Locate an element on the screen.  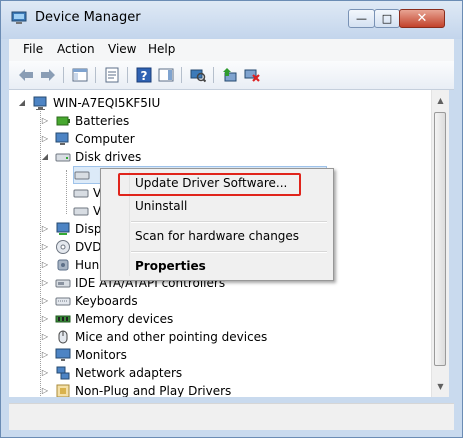
menu-help: Help is located at coordinates (161, 49).